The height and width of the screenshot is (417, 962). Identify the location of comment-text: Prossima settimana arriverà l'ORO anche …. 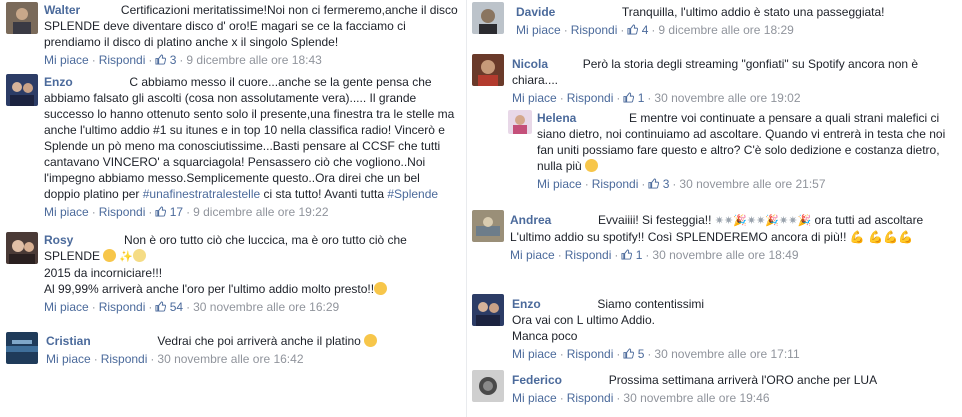
(743, 380).